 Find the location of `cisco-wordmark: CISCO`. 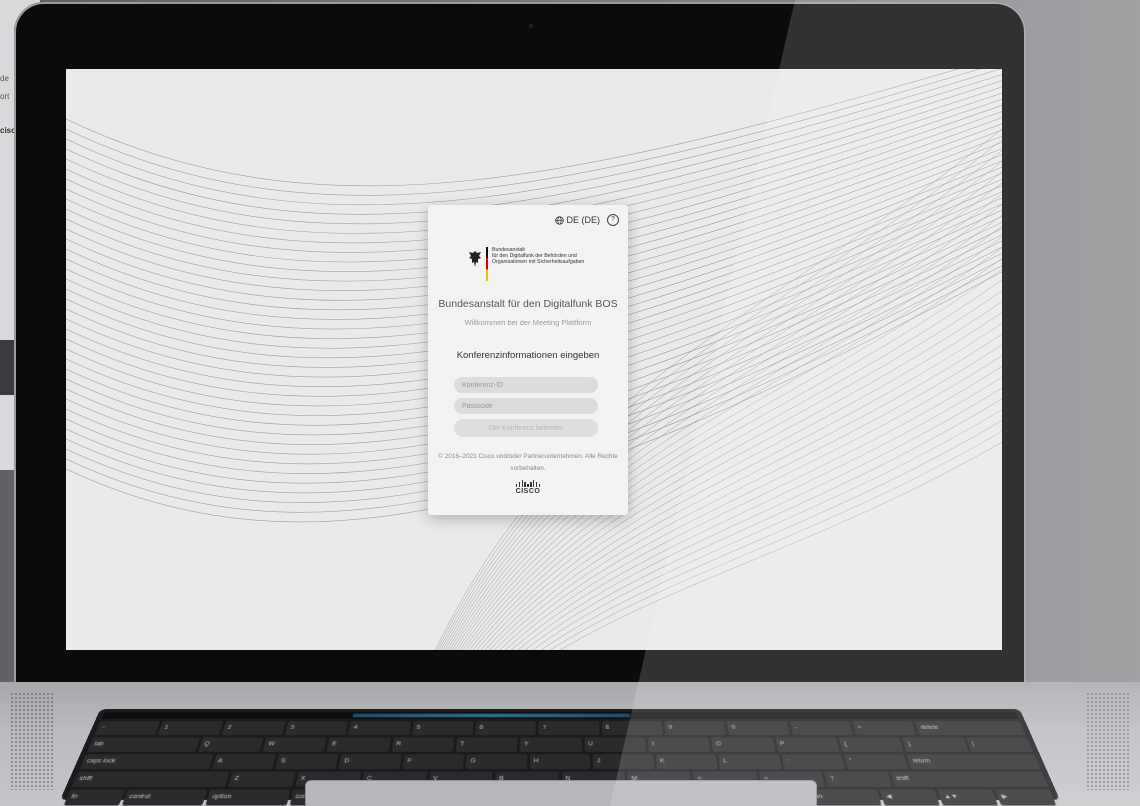

cisco-wordmark: CISCO is located at coordinates (528, 491).